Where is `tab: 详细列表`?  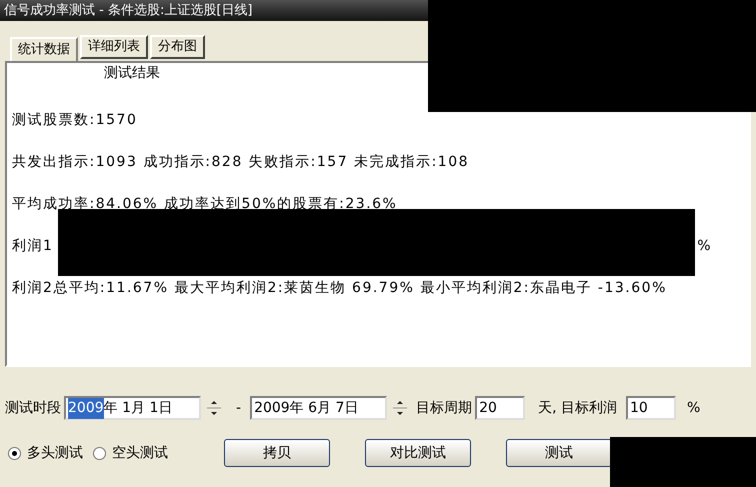 tab: 详细列表 is located at coordinates (114, 47).